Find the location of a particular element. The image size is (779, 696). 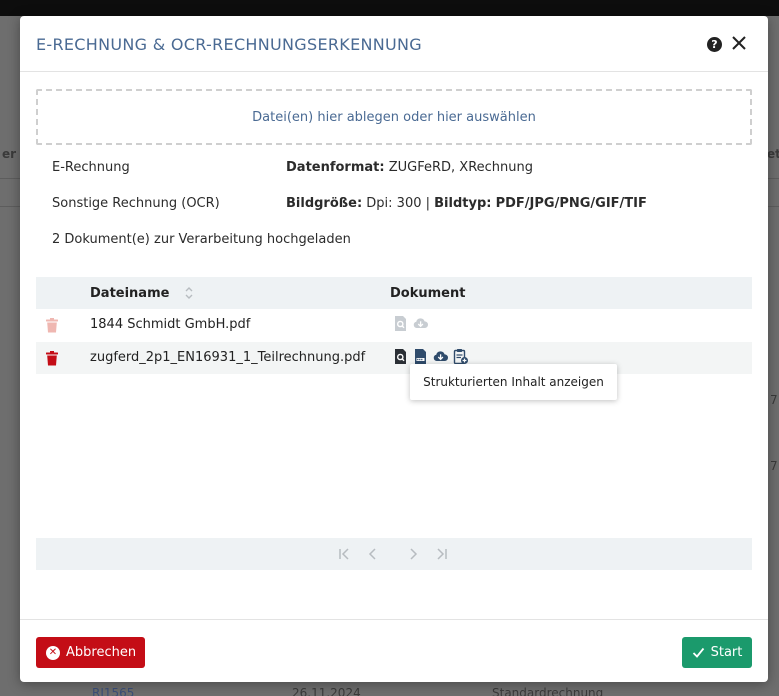

info-label-ocr: Sonstige Rechnung (OCR) is located at coordinates (136, 203).